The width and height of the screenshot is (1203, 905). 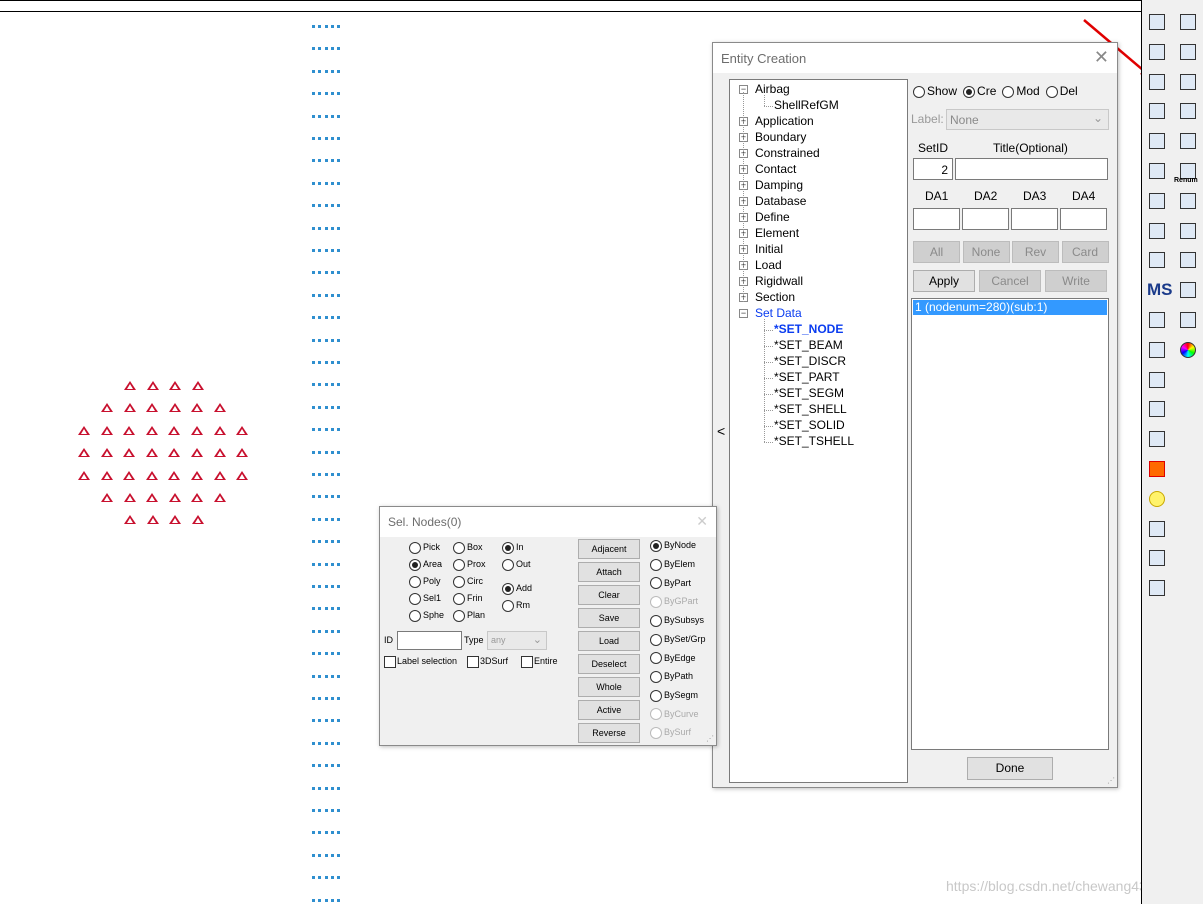 What do you see at coordinates (1188, 111) in the screenshot?
I see `check-list-icon` at bounding box center [1188, 111].